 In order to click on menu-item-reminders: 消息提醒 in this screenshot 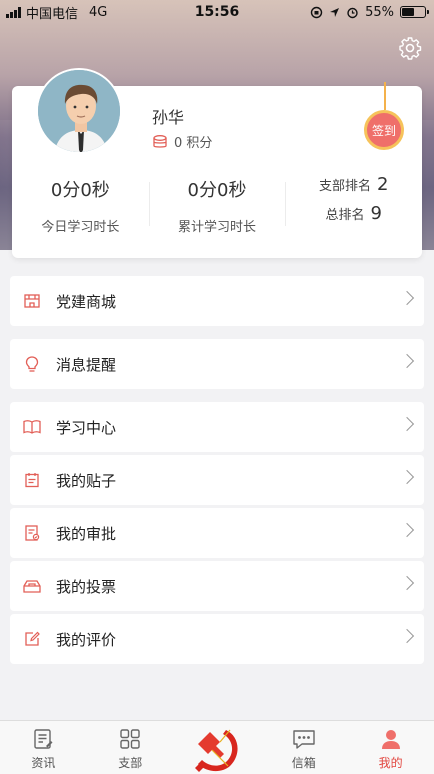, I will do `click(217, 364)`.